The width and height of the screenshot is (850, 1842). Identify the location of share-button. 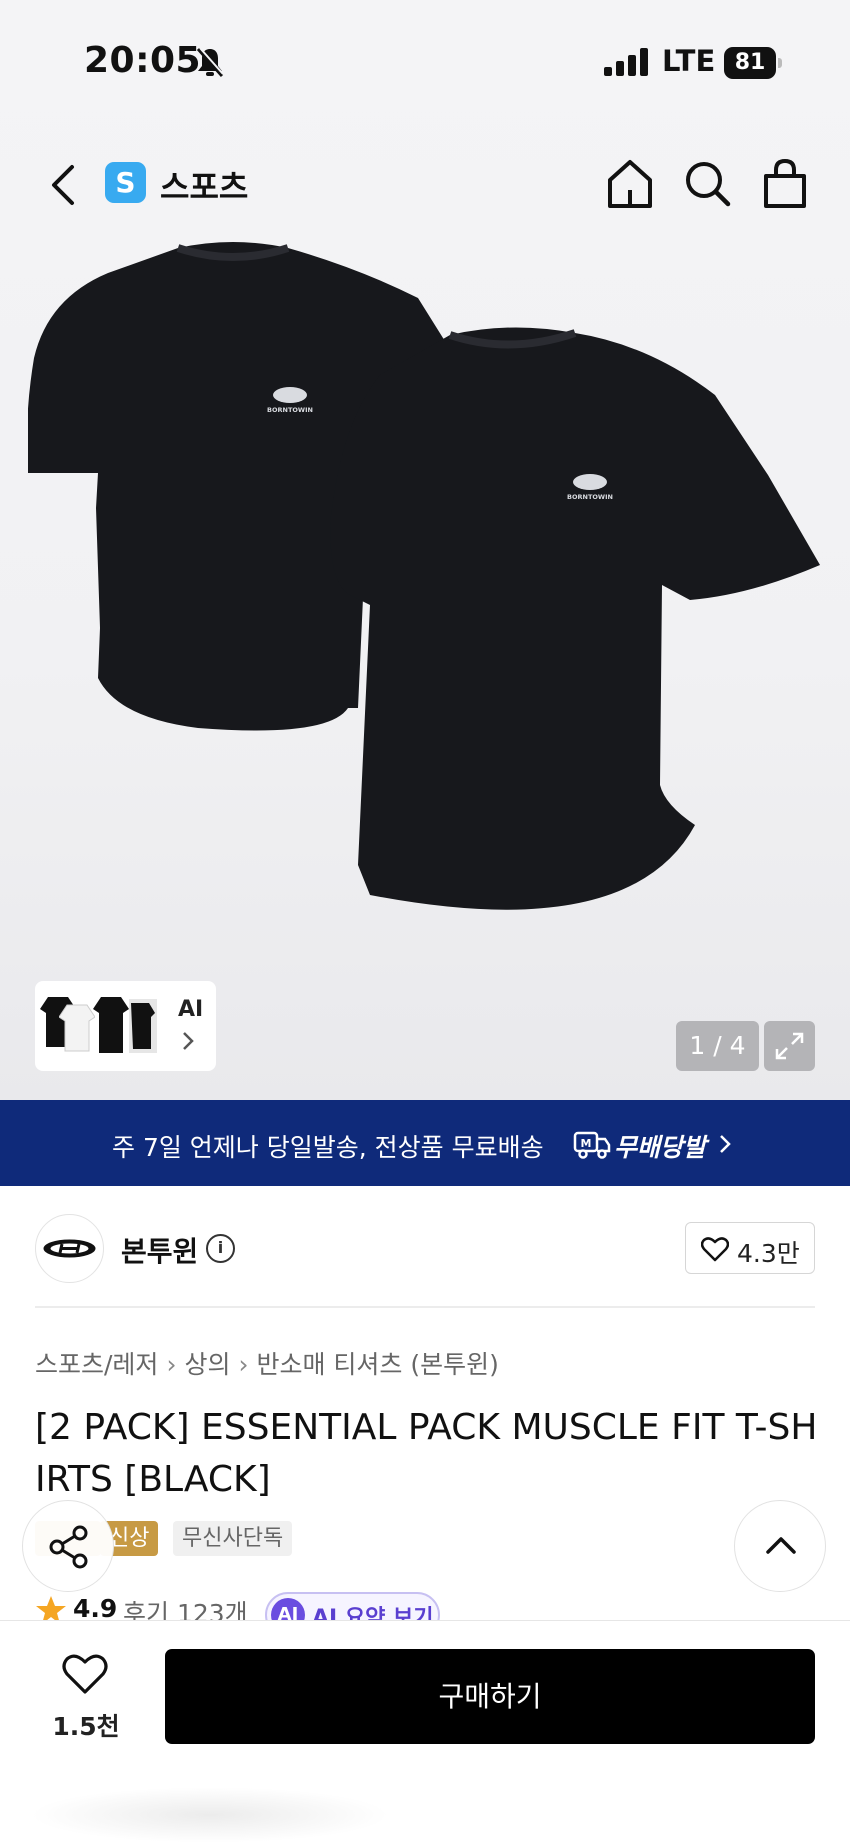
(68, 1546).